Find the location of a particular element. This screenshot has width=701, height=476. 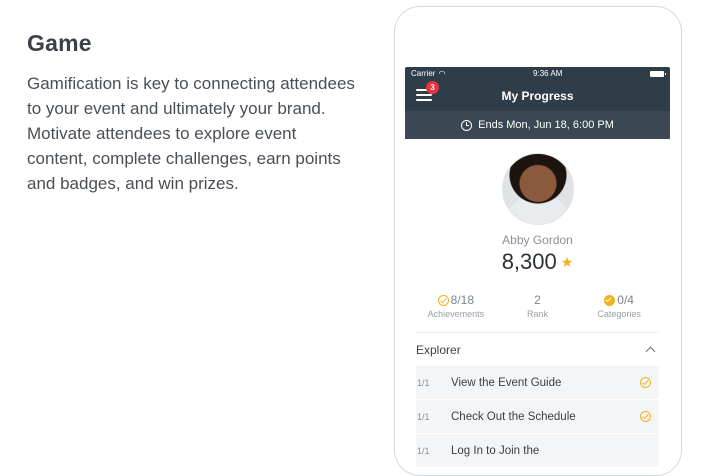

task-label: Log In to Join the is located at coordinates (495, 450).